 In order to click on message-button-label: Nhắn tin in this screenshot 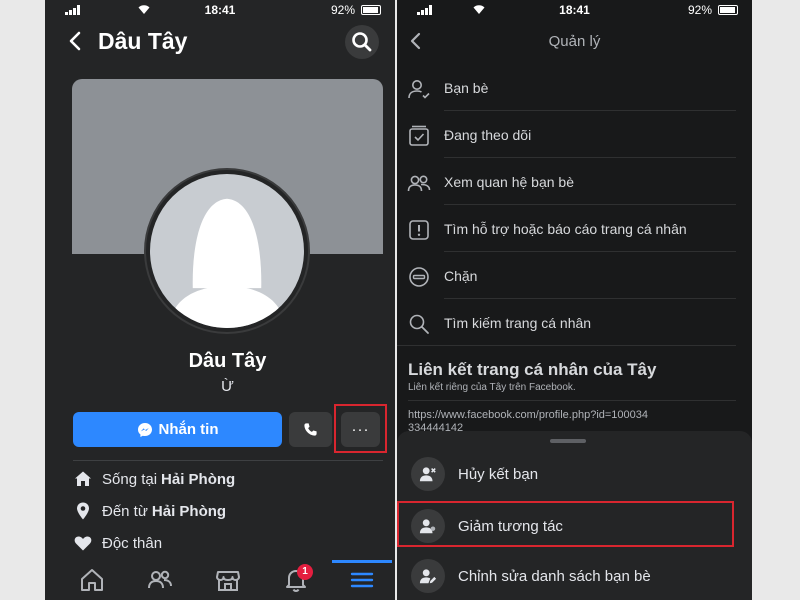, I will do `click(188, 429)`.